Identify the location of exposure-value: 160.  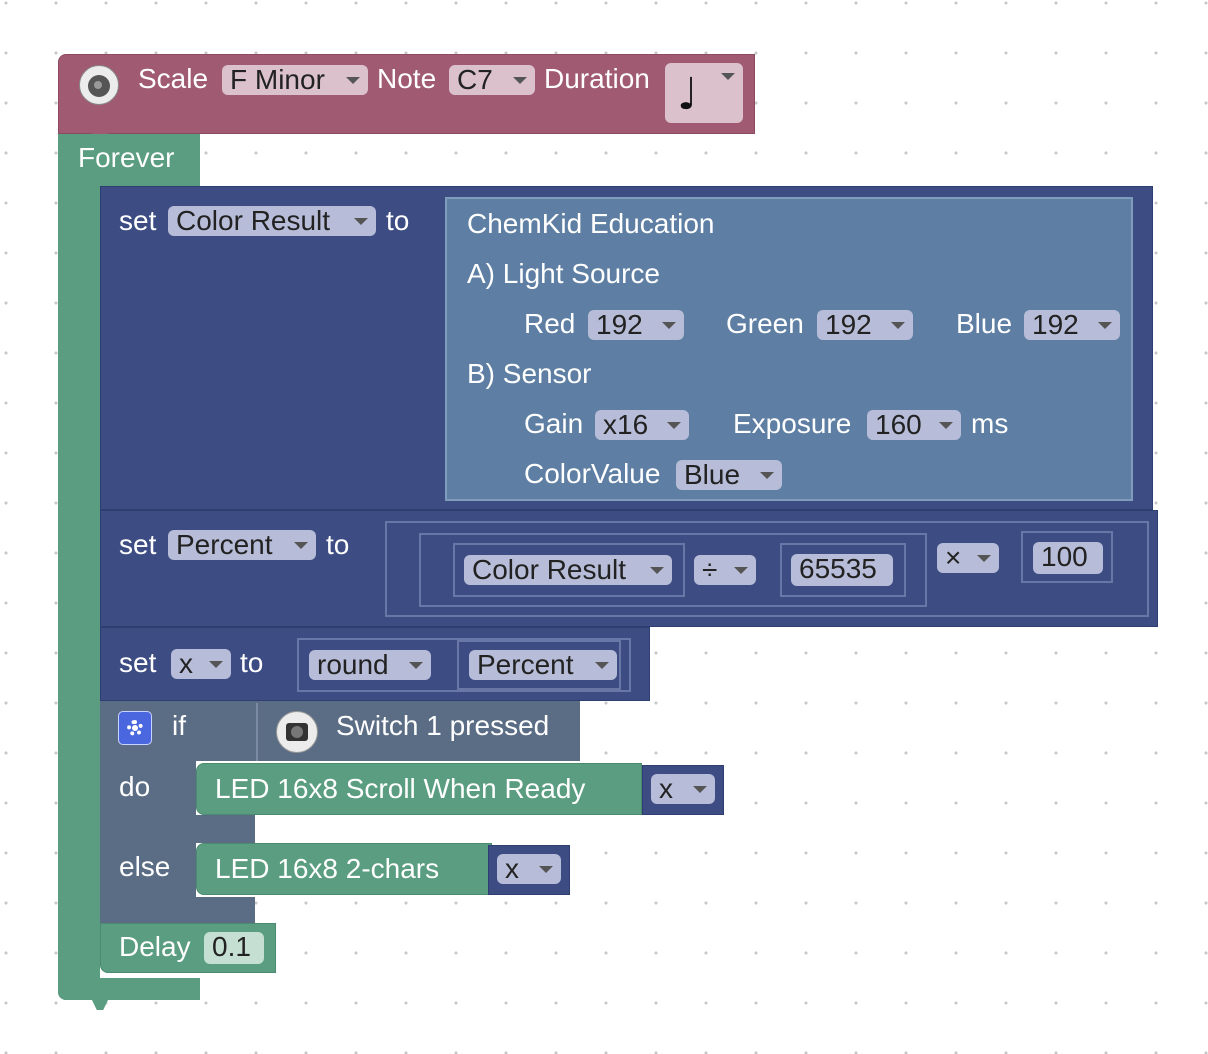
(898, 424).